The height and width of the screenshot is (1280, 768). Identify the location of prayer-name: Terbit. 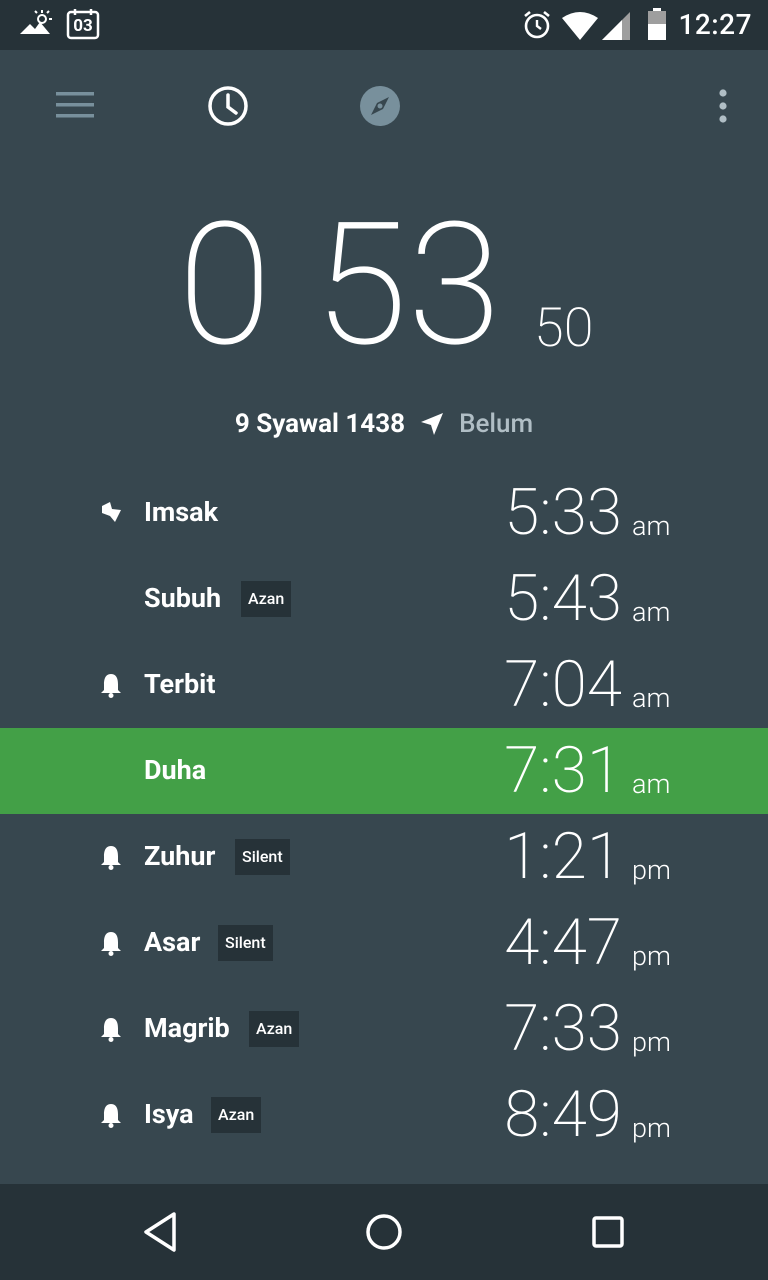
(180, 684).